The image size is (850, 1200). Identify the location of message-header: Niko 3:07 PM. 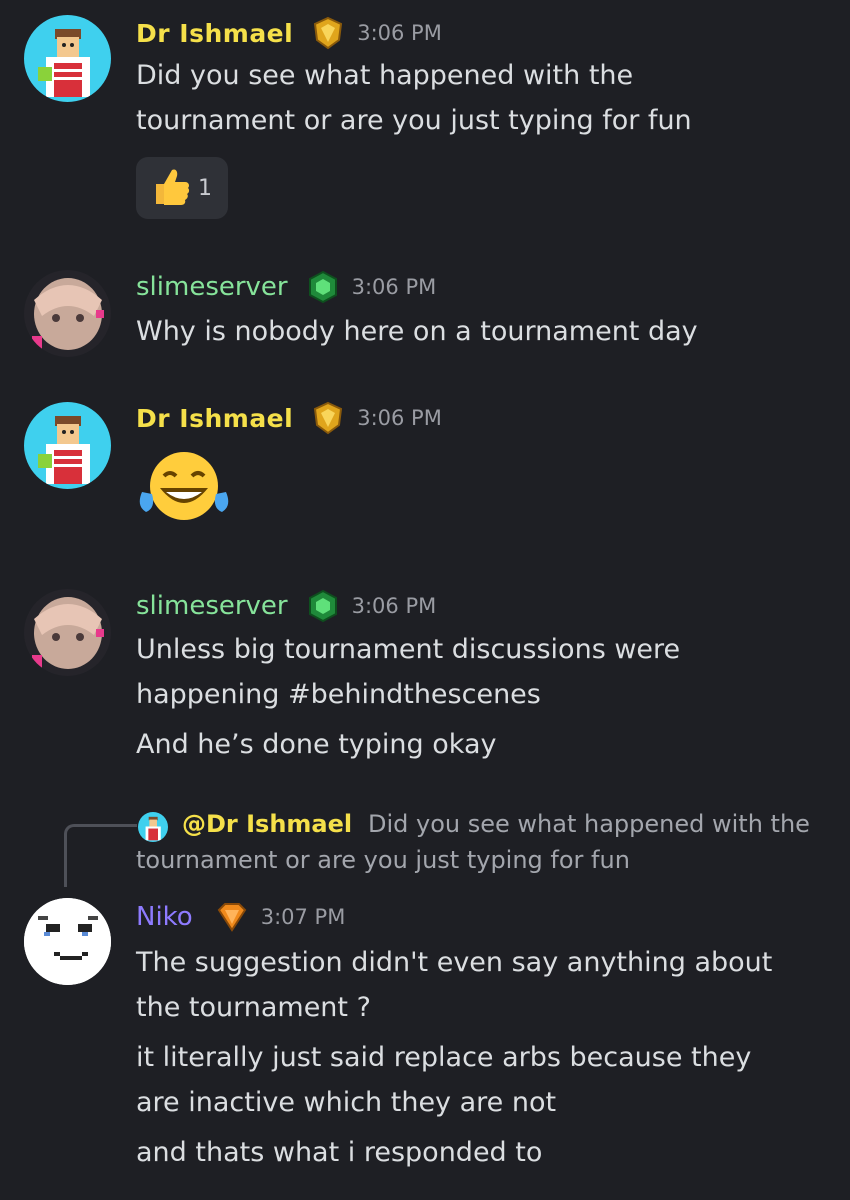
(240, 917).